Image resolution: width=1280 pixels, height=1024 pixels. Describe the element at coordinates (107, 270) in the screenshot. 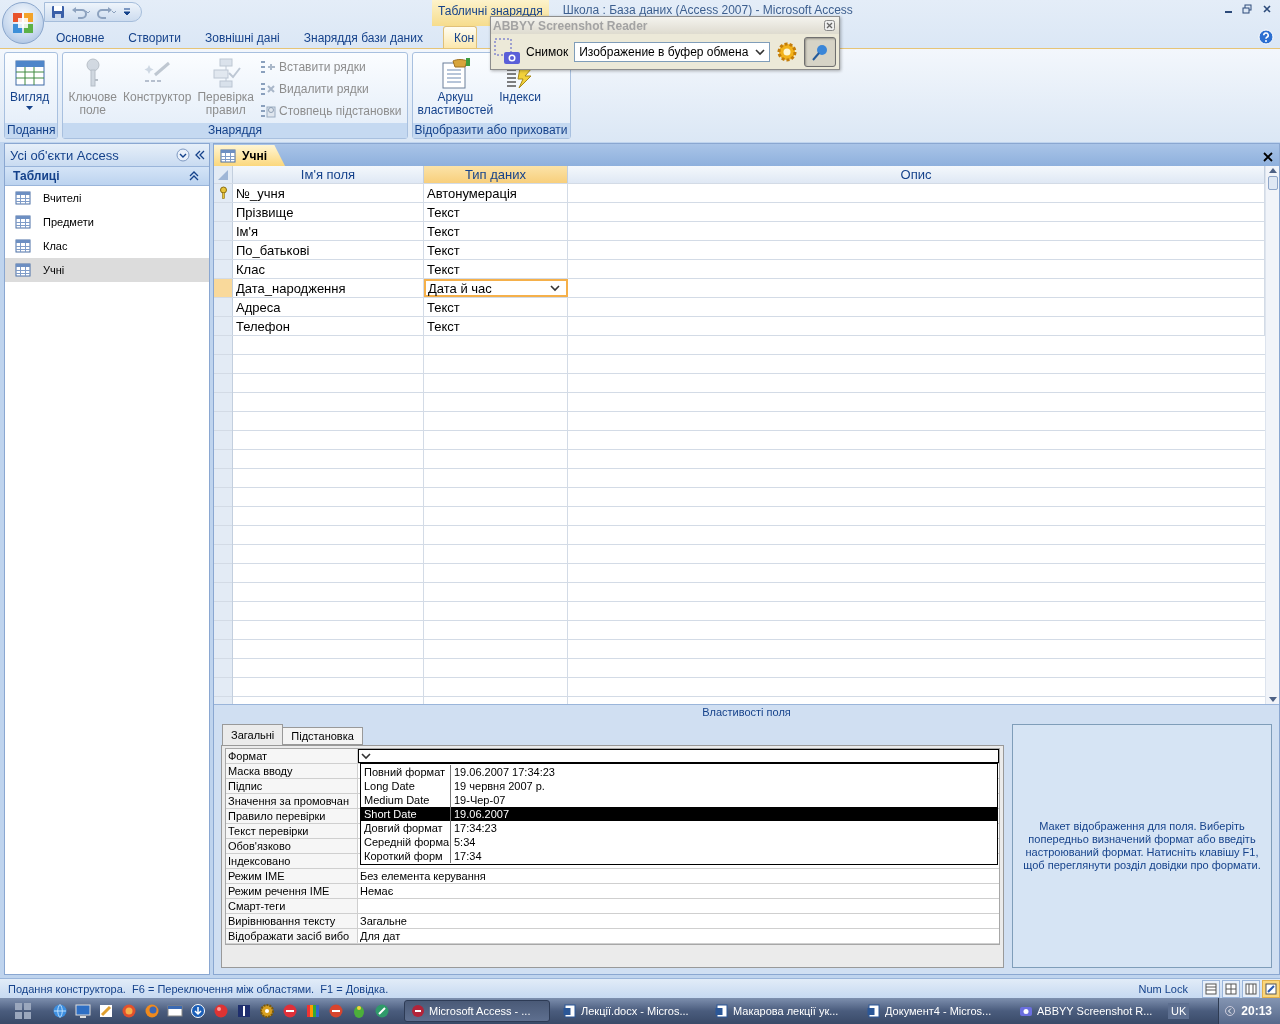

I see `nav-item: Учні` at that location.